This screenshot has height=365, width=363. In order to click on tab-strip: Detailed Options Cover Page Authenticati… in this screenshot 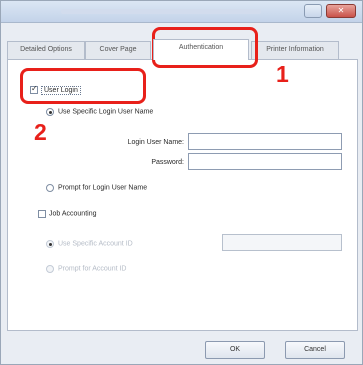, I will do `click(182, 49)`.